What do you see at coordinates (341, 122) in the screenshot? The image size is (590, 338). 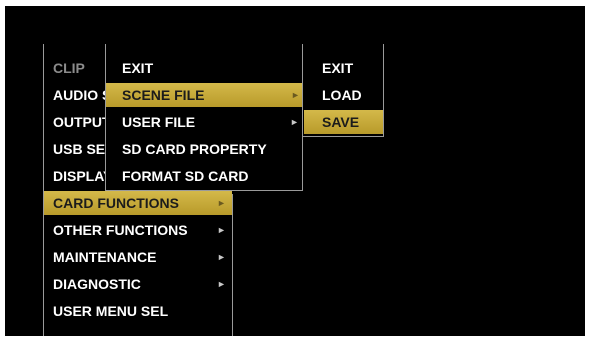 I see `submenu-item-label: SAVE` at bounding box center [341, 122].